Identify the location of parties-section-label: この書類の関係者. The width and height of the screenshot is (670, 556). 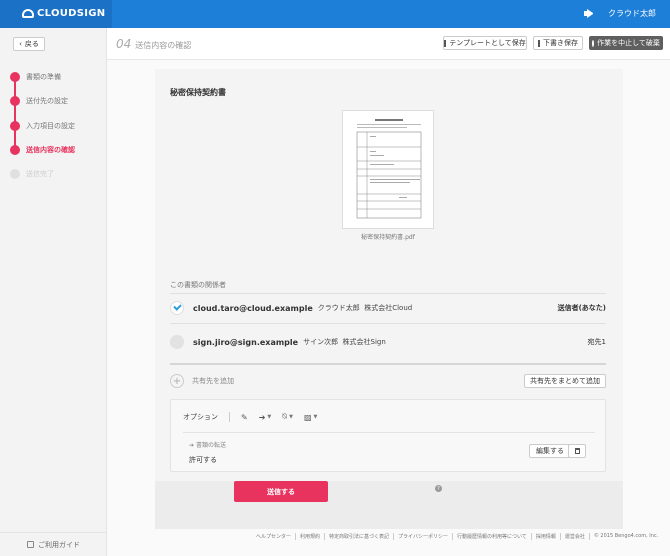
(198, 285).